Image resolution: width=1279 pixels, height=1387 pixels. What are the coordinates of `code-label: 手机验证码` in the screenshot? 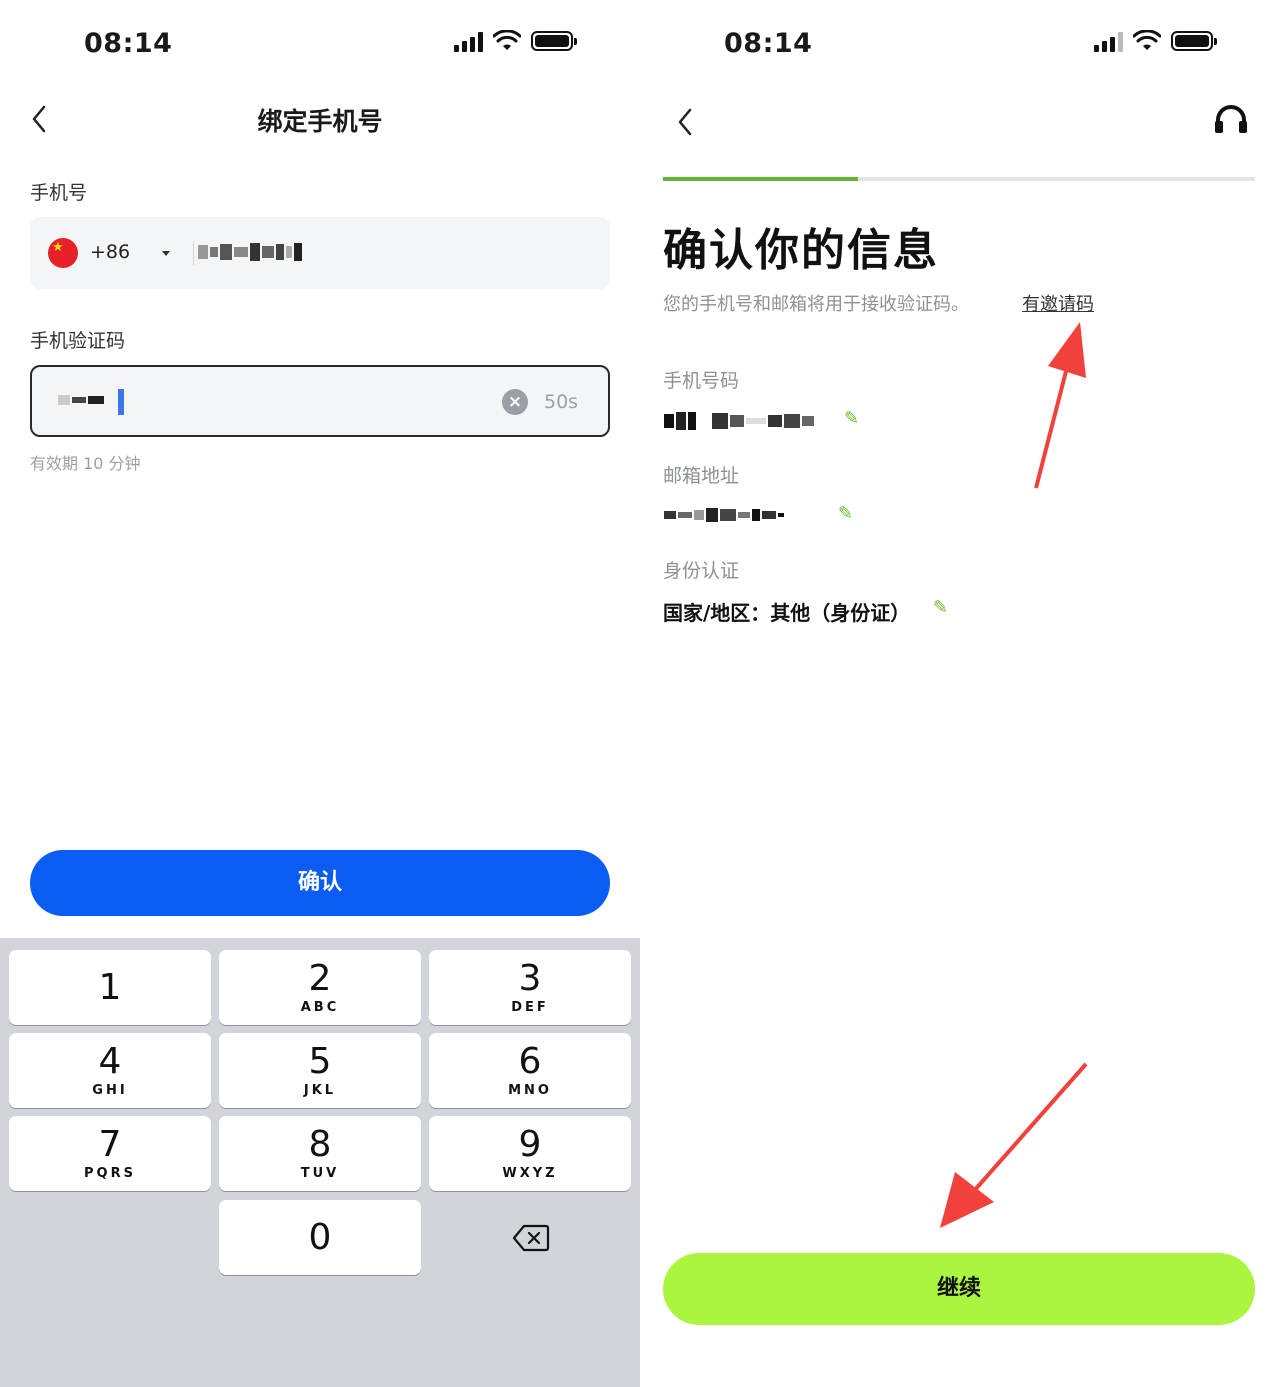 It's located at (78, 341).